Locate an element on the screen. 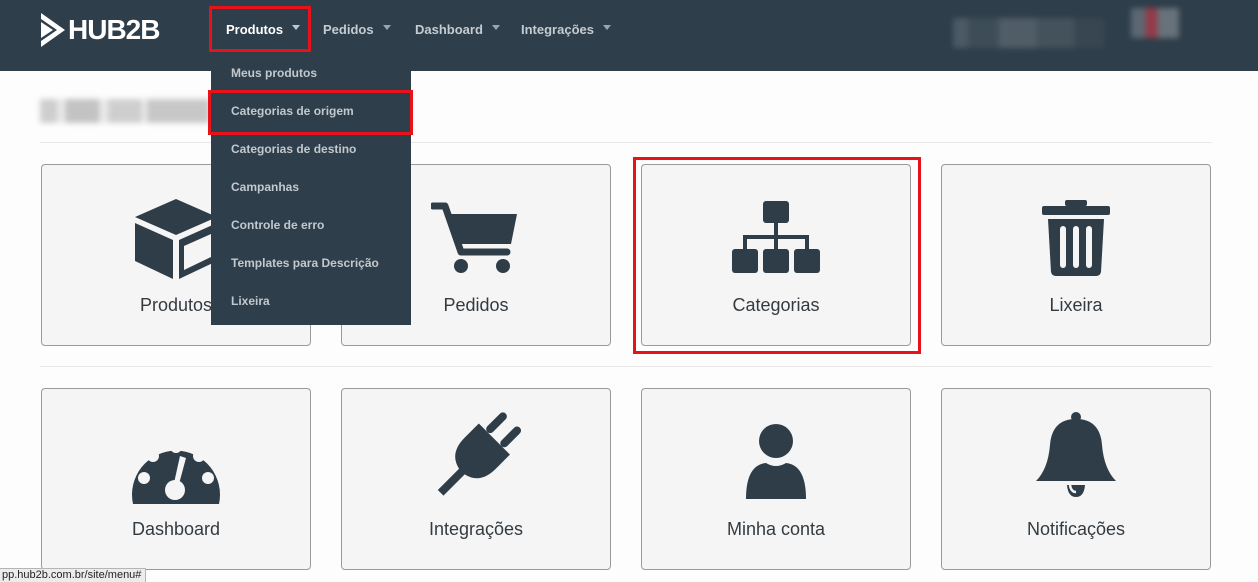 Image resolution: width=1258 pixels, height=582 pixels. card-minha-conta-label: Minha conta is located at coordinates (776, 529).